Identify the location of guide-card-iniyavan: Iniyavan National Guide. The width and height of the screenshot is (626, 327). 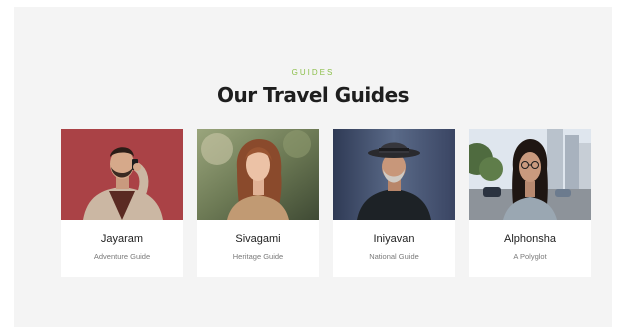
(394, 203).